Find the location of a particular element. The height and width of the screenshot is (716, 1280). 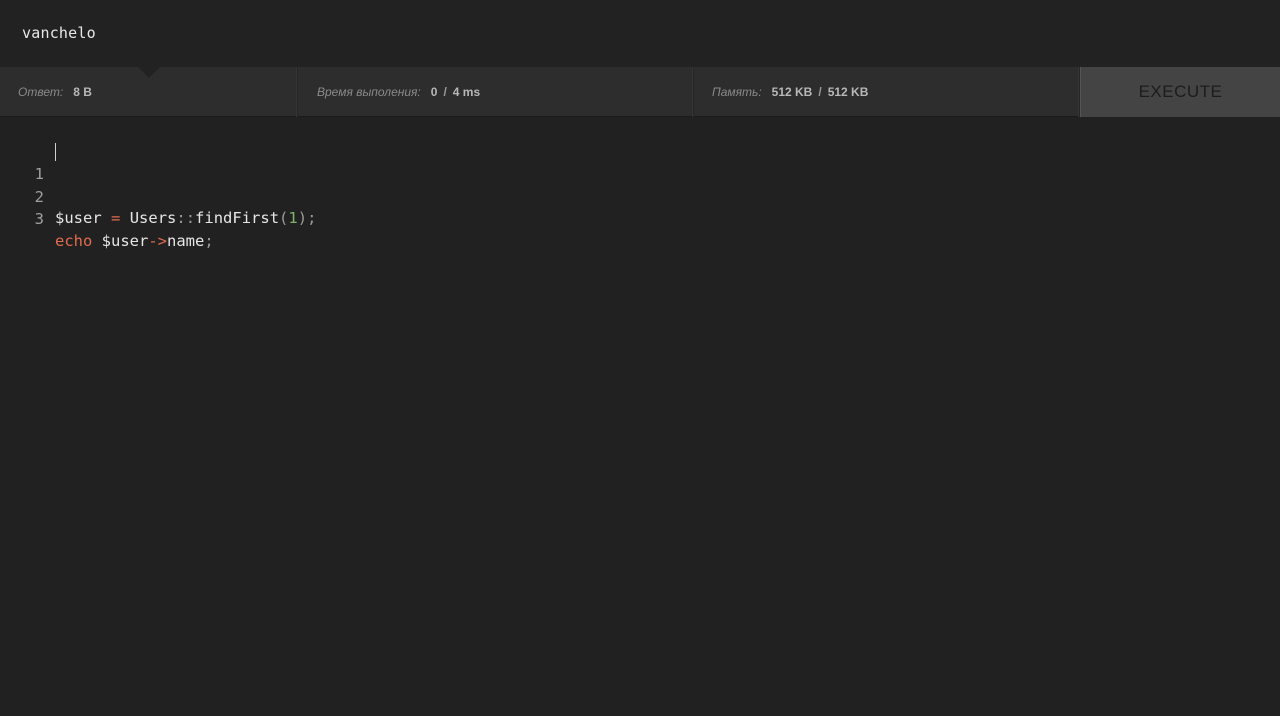

memory-limit: 512 KB is located at coordinates (848, 92).